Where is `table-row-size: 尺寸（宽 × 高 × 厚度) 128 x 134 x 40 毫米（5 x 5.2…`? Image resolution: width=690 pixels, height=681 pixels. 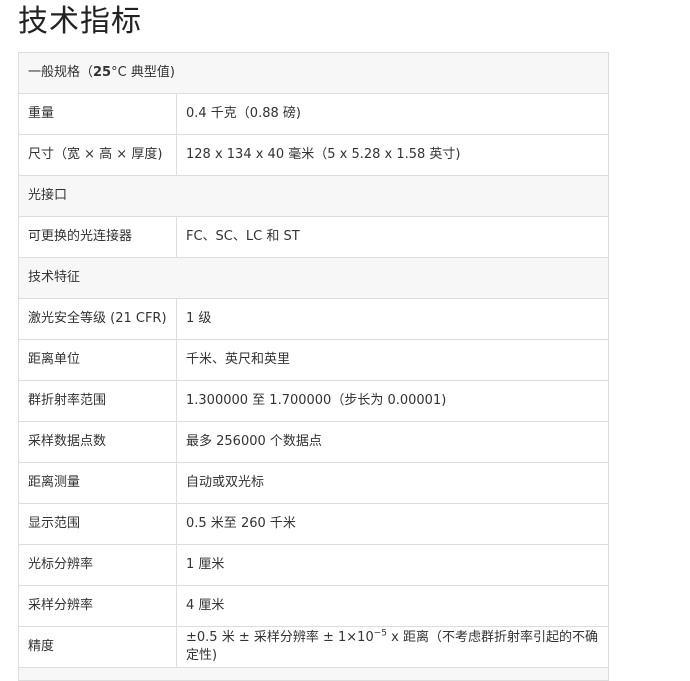 table-row-size: 尺寸（宽 × 高 × 厚度) 128 x 134 x 40 毫米（5 x 5.2… is located at coordinates (313, 155).